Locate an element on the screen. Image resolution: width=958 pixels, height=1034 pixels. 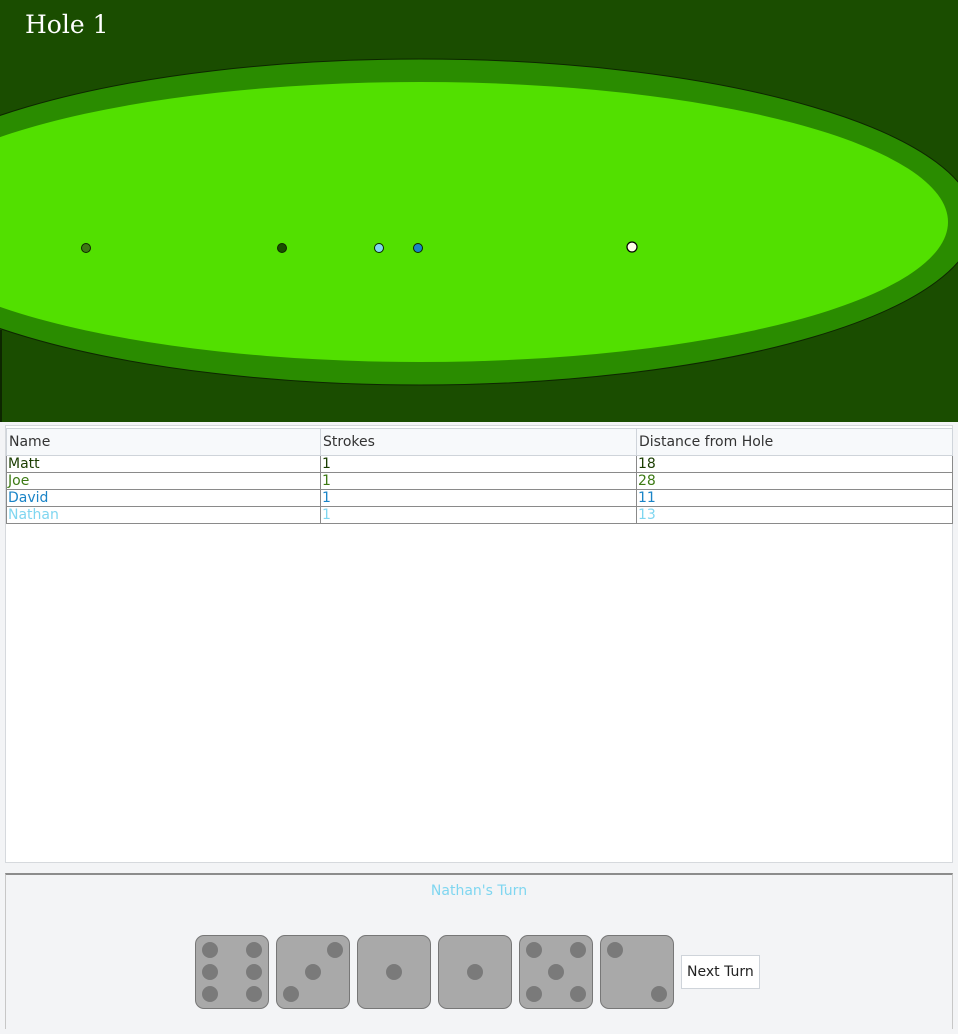
hole-cup is located at coordinates (632, 247).